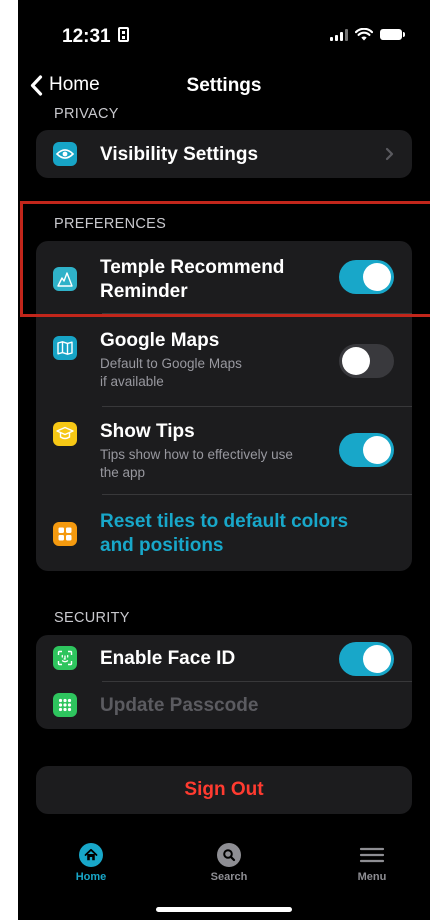 The image size is (447, 920). I want to click on map-icon, so click(65, 348).